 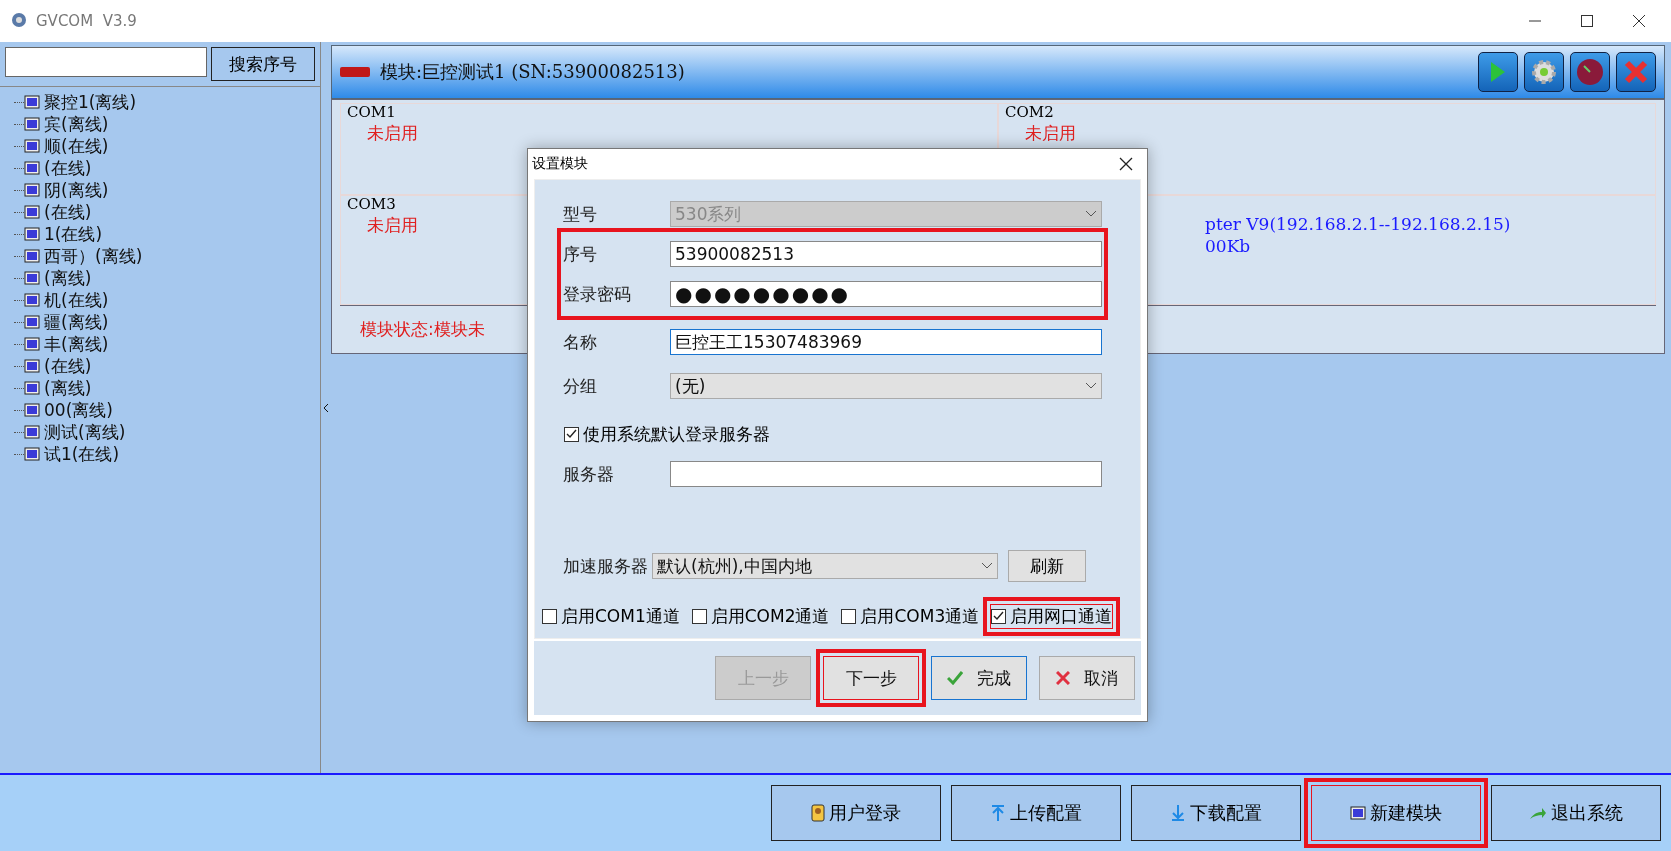 I want to click on play-button, so click(x=1498, y=72).